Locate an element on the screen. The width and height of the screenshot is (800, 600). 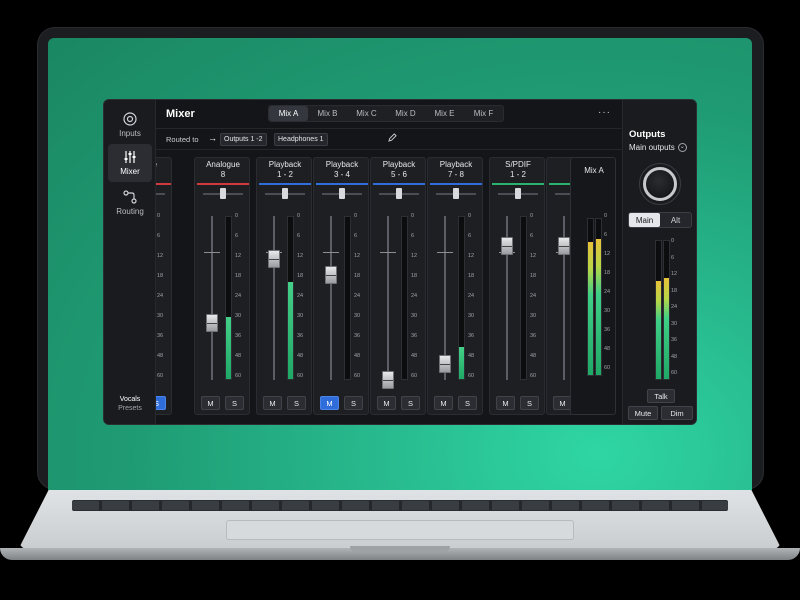
sidebar-item-mixer: Mixer is located at coordinates (130, 163).